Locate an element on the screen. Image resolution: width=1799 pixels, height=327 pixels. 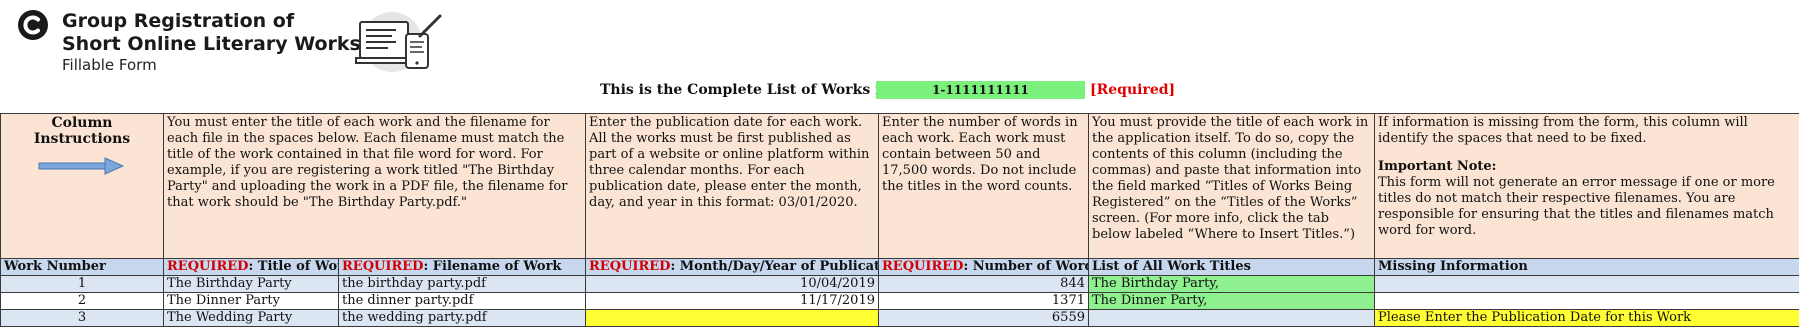
header-date: REQUIRED: Month/Day/Year of Publication is located at coordinates (732, 267).